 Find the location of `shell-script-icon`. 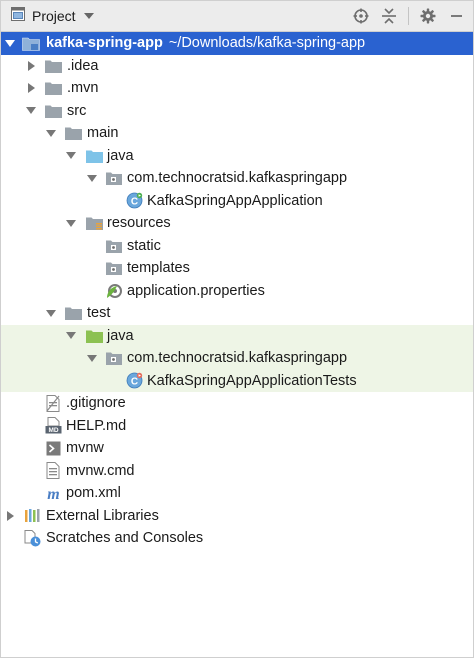

shell-script-icon is located at coordinates (53, 448).